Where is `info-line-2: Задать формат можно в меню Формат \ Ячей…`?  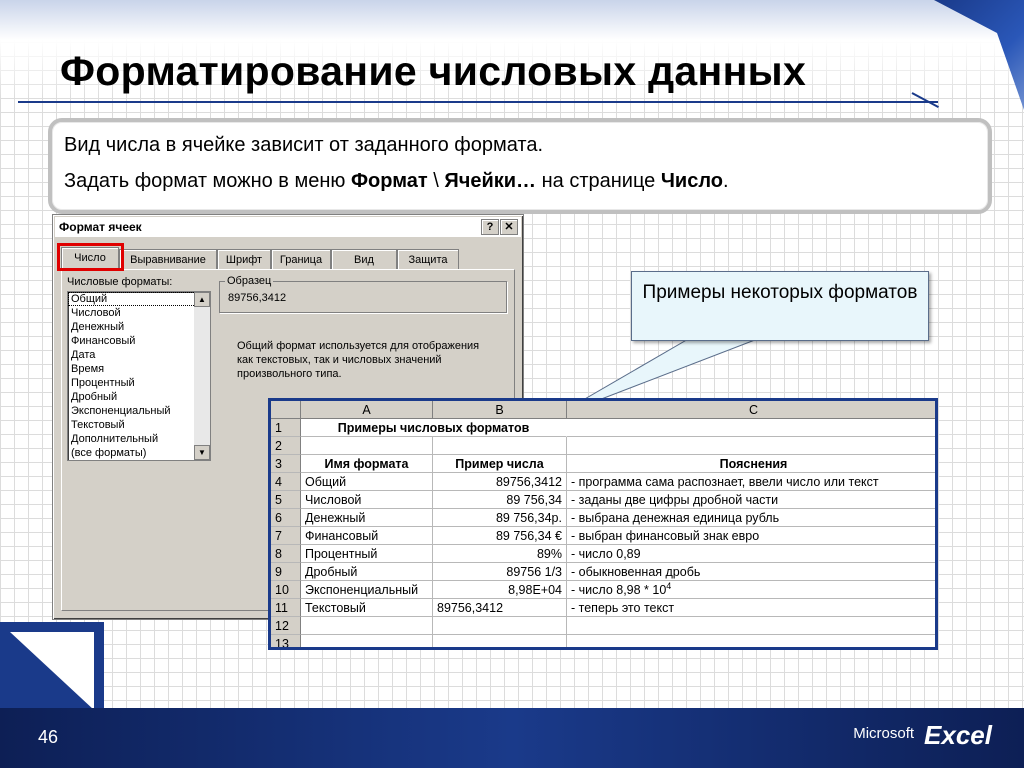
info-line-2: Задать формат можно в меню Формат \ Ячей… is located at coordinates (396, 181).